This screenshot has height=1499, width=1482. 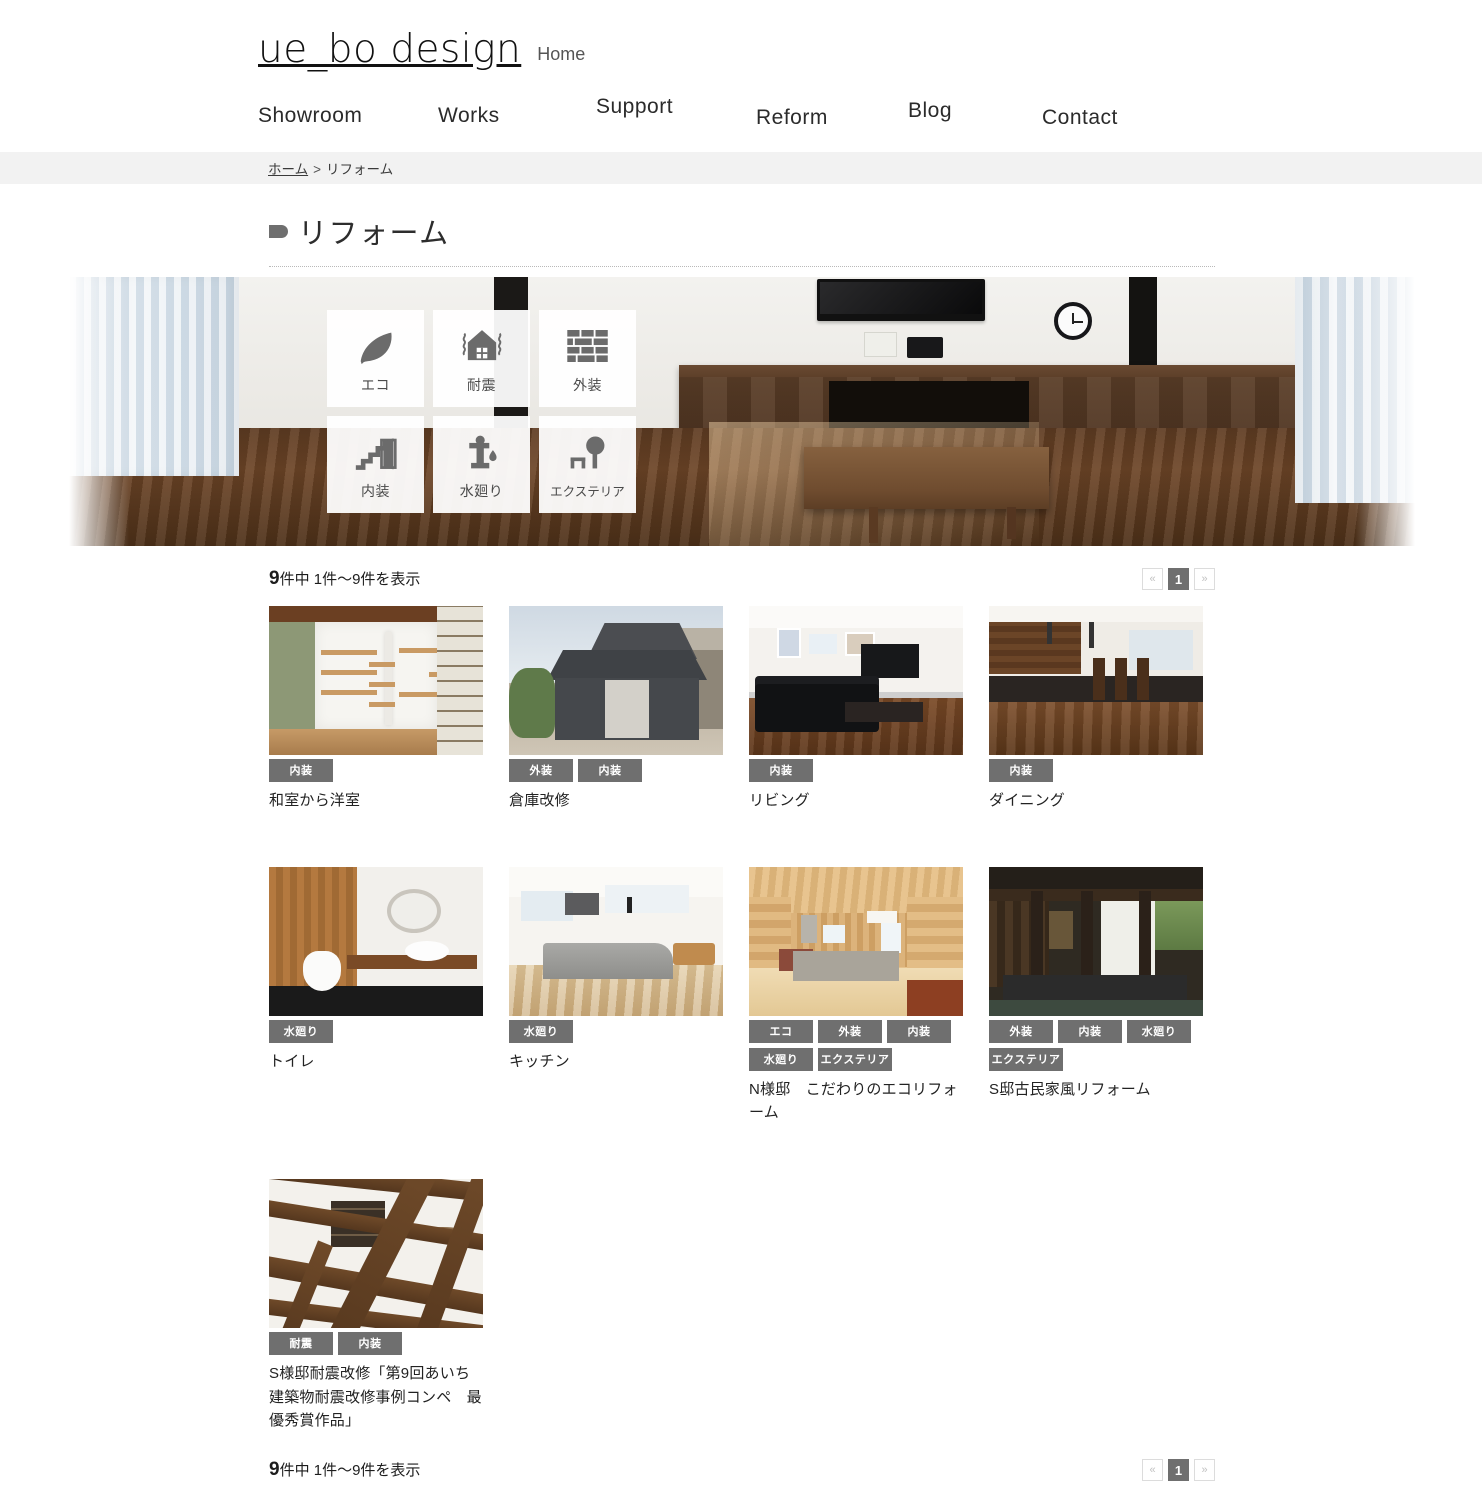 I want to click on brick-wall-icon, so click(x=588, y=346).